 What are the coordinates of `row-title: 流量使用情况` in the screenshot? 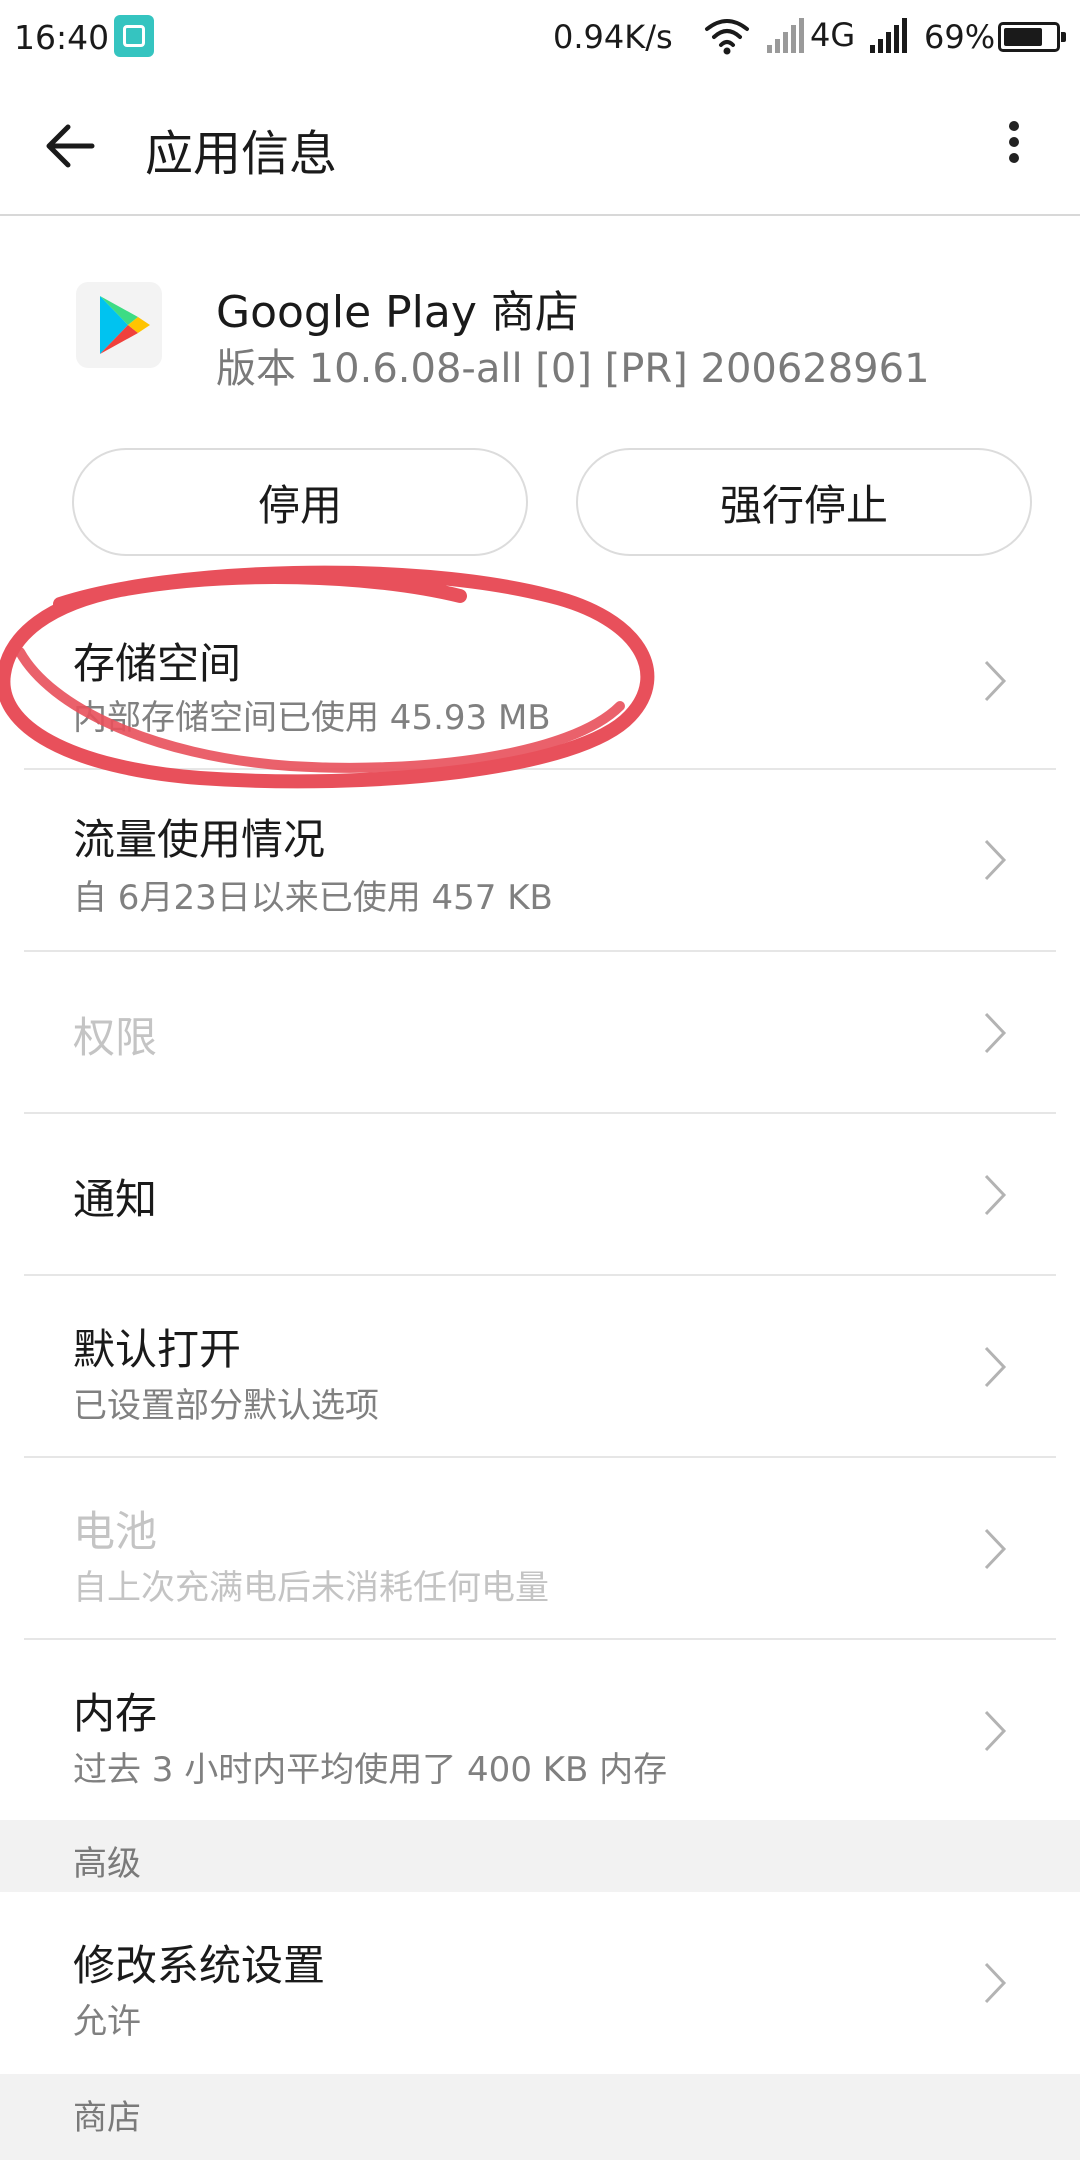 It's located at (199, 839).